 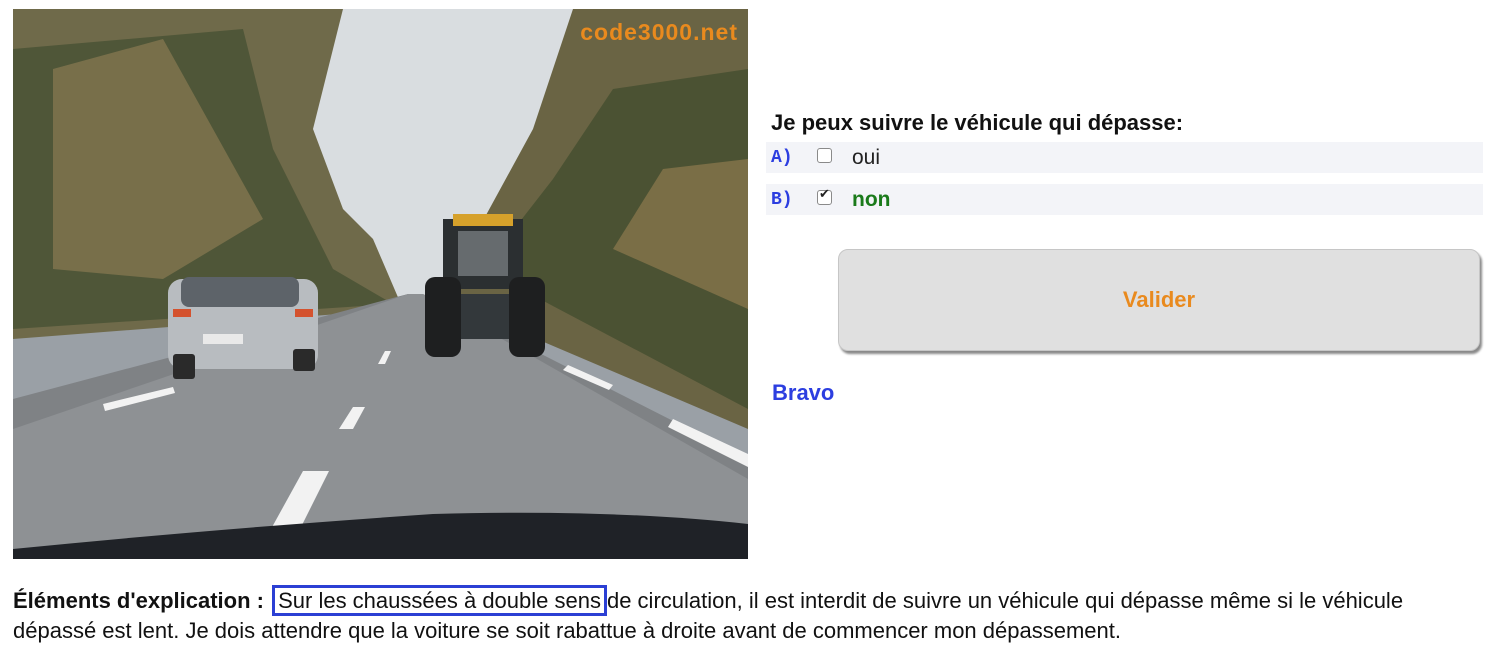 I want to click on answer-letter-a: A), so click(x=782, y=157).